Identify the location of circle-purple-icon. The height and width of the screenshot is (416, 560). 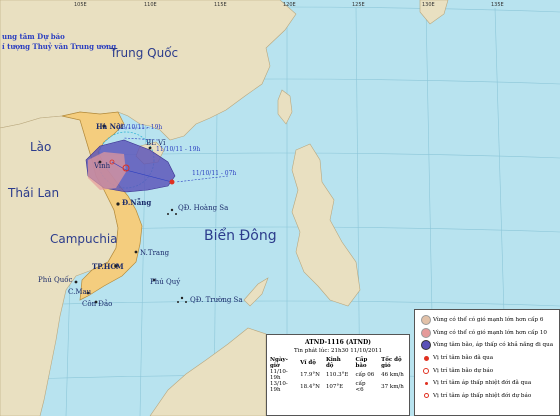
(426, 345).